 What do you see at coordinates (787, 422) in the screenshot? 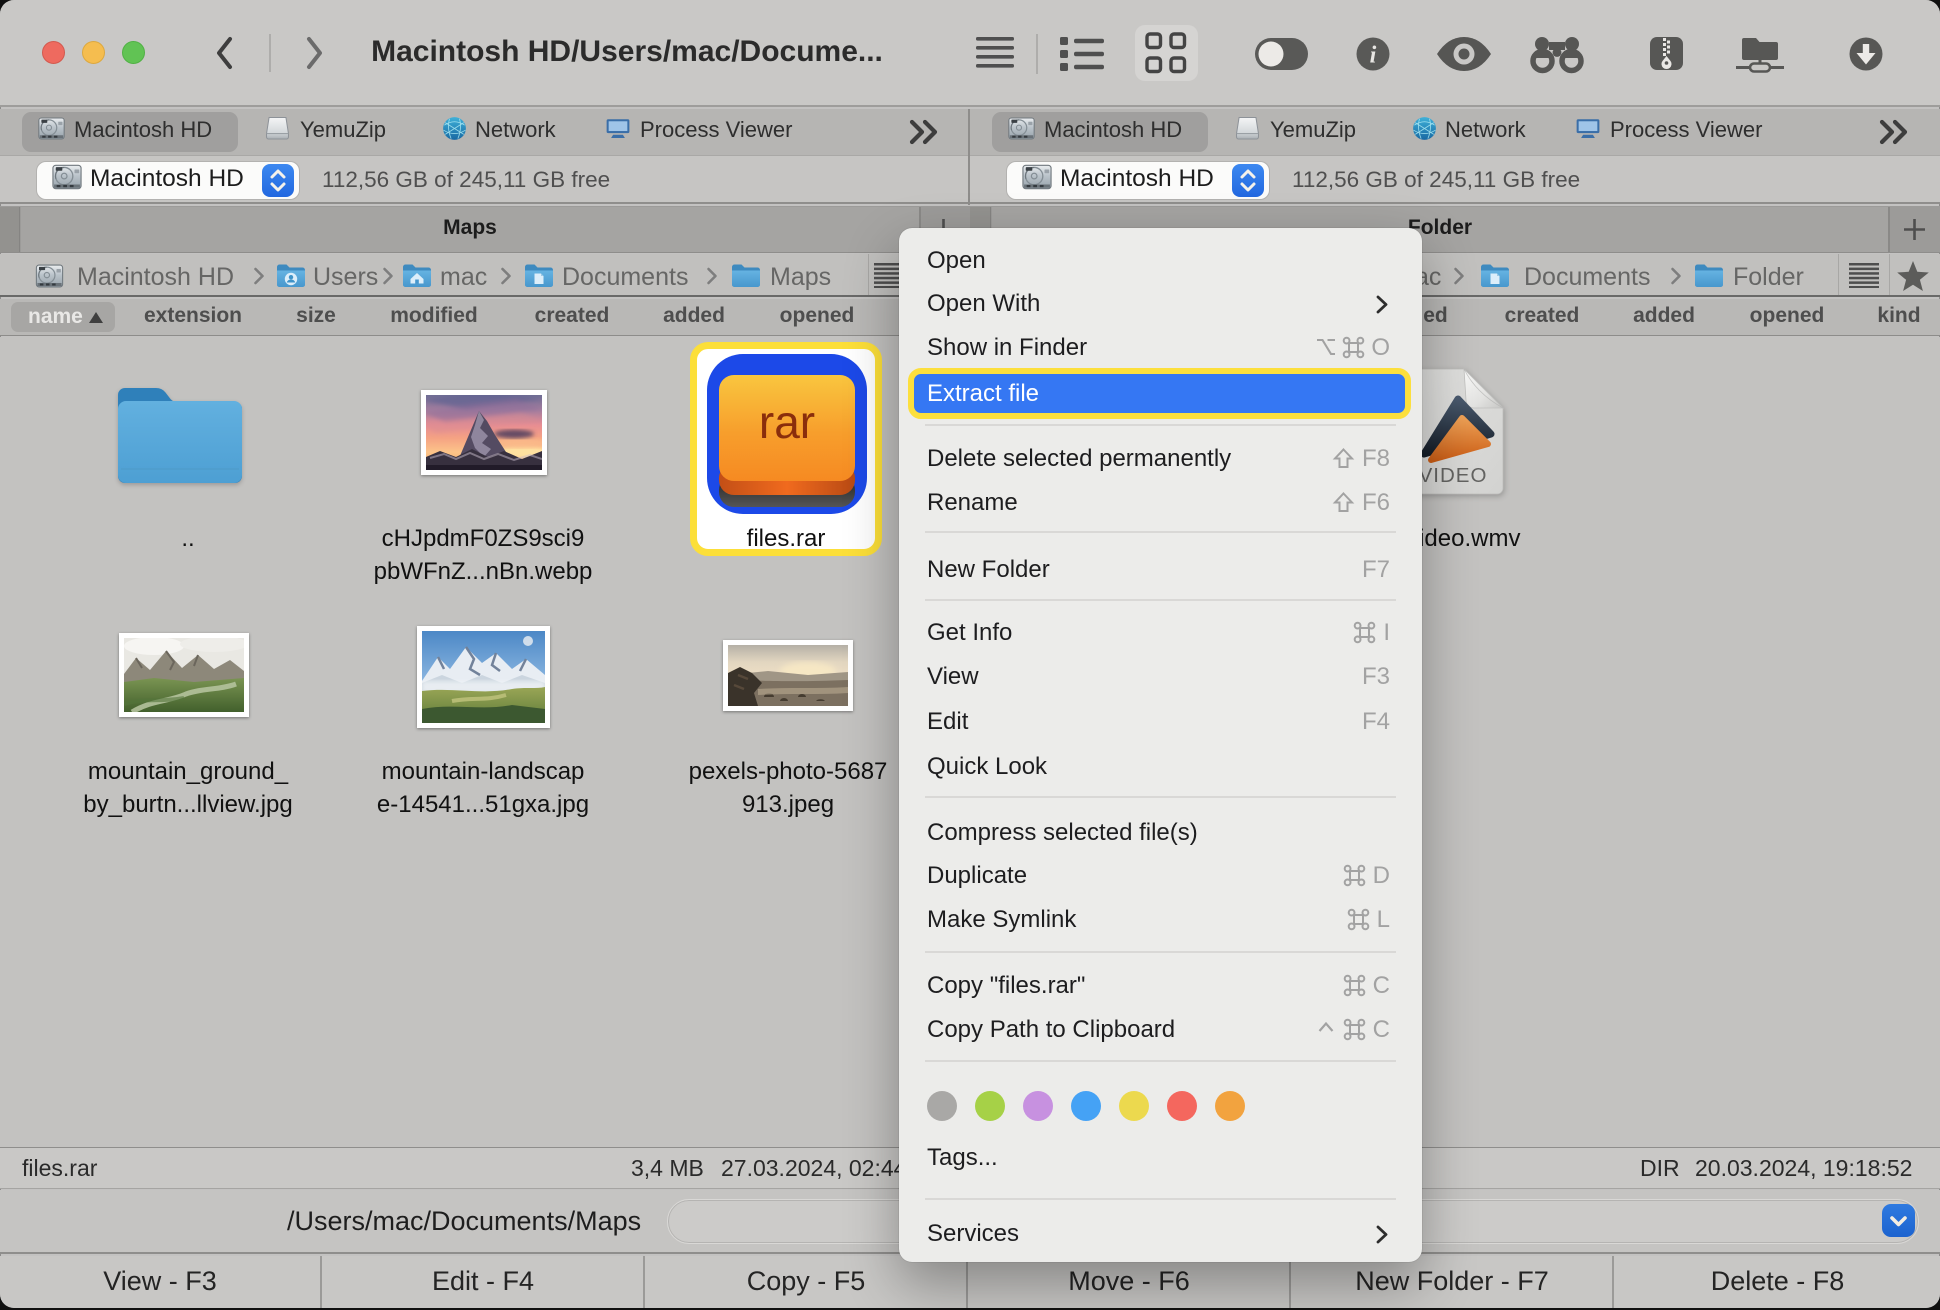
I see `svg-text: rar` at bounding box center [787, 422].